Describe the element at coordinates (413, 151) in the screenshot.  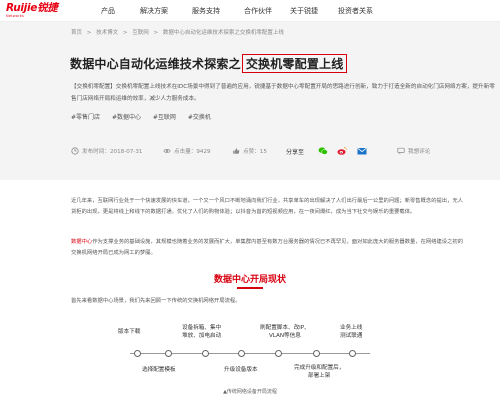
I see `comment-button: 我想评论` at that location.